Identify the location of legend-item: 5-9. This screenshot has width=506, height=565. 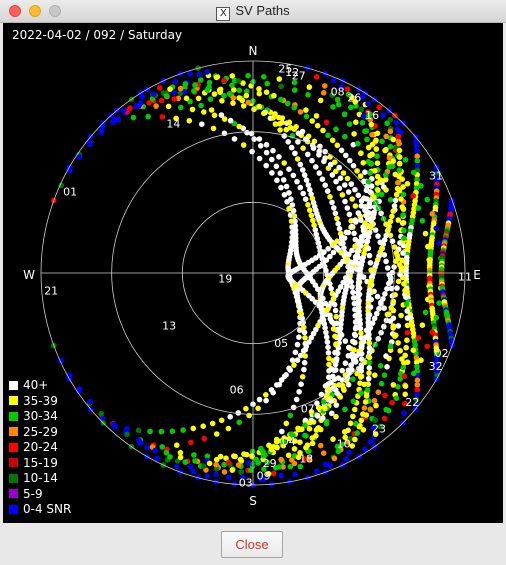
(40, 494).